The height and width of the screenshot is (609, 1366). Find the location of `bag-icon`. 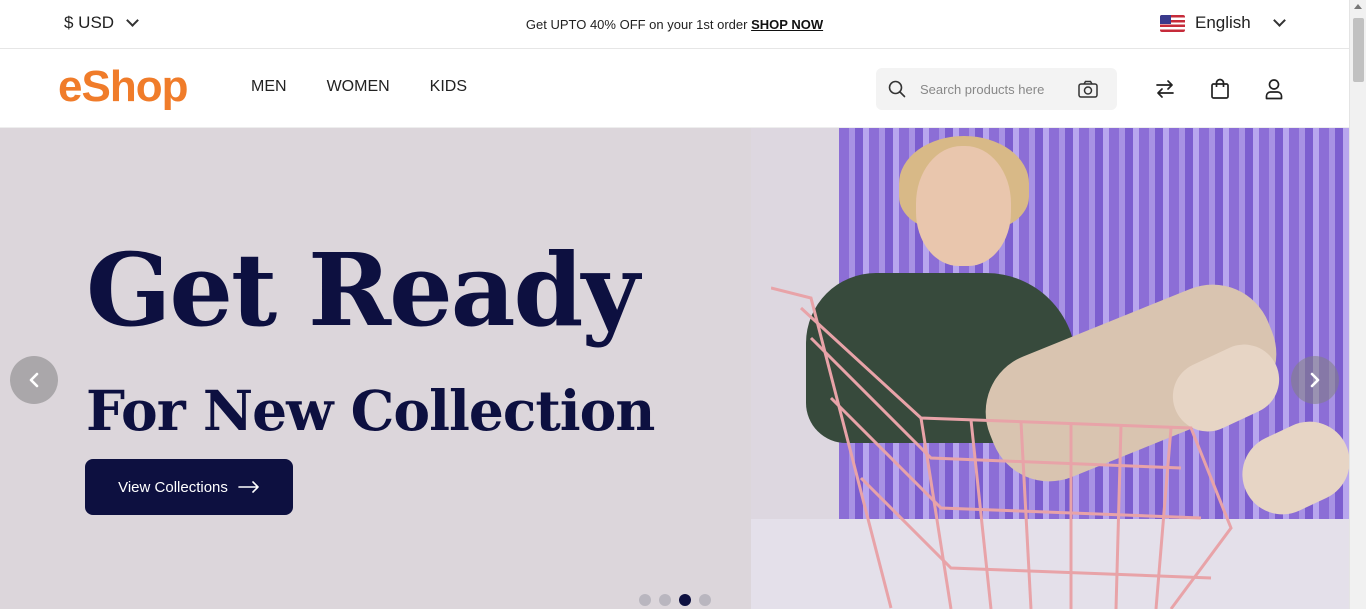

bag-icon is located at coordinates (1220, 89).